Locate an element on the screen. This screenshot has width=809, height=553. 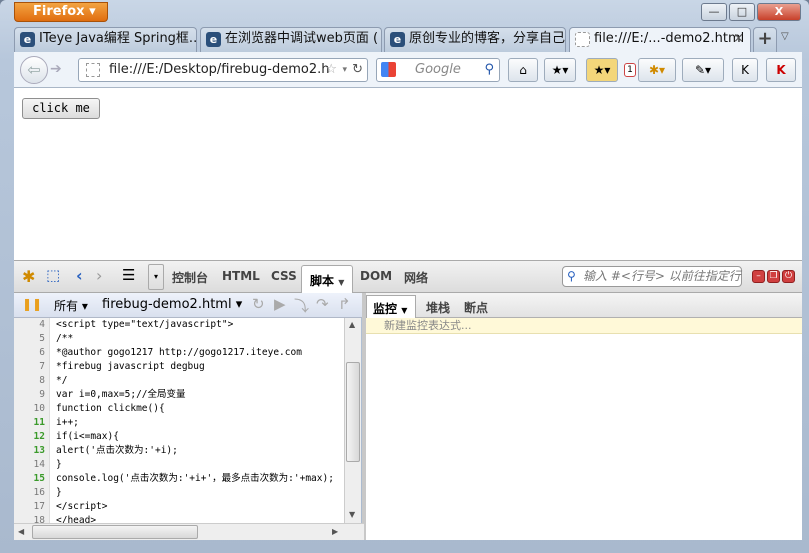
close-window-button: X is located at coordinates (779, 12).